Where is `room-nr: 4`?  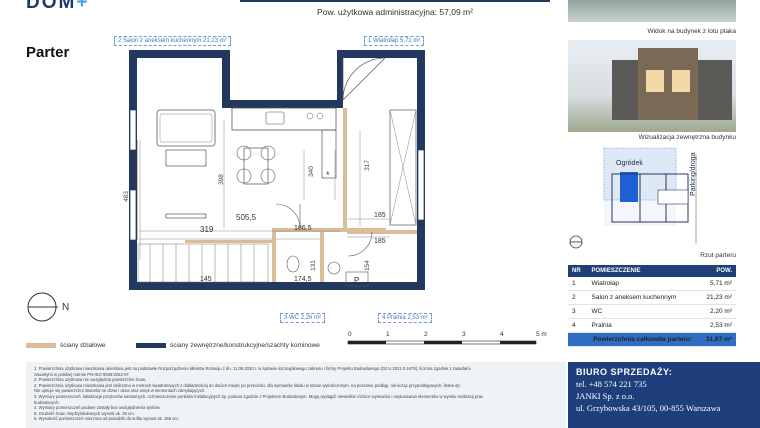
room-nr: 4 is located at coordinates (578, 325).